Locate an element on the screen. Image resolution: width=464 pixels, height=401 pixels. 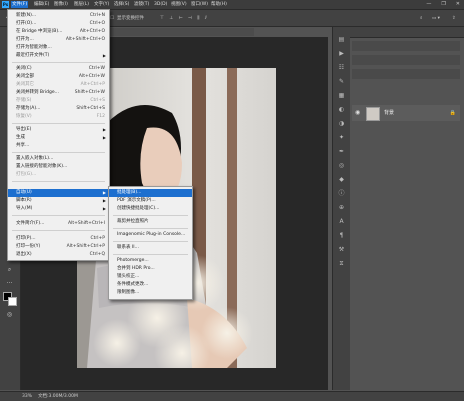
color-panel-icon: ◐ is located at coordinates (341, 109).